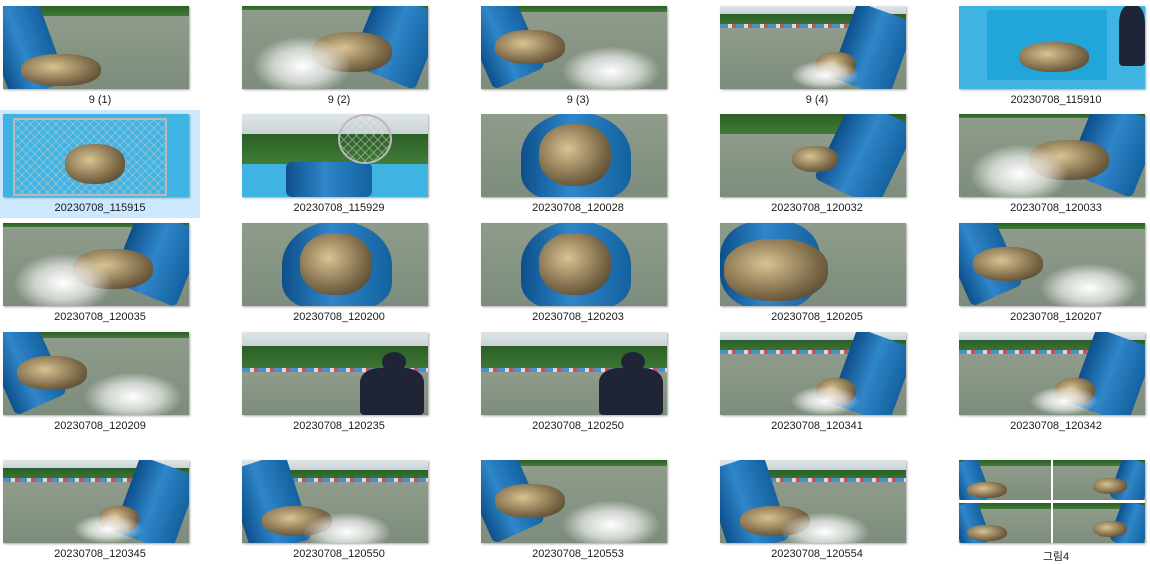 The height and width of the screenshot is (564, 1150). What do you see at coordinates (100, 554) in the screenshot?
I see `file-name-label: 20230708_120345` at bounding box center [100, 554].